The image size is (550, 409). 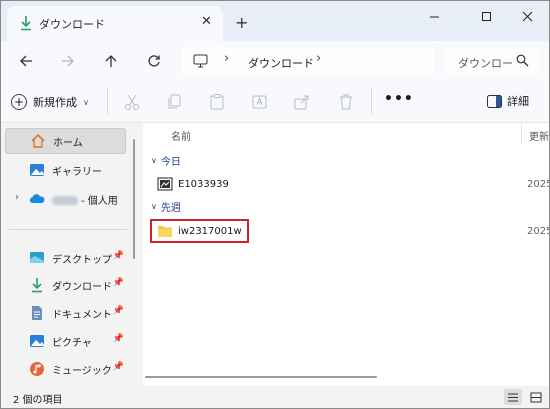 What do you see at coordinates (399, 99) in the screenshot?
I see `more-options-button: •••` at bounding box center [399, 99].